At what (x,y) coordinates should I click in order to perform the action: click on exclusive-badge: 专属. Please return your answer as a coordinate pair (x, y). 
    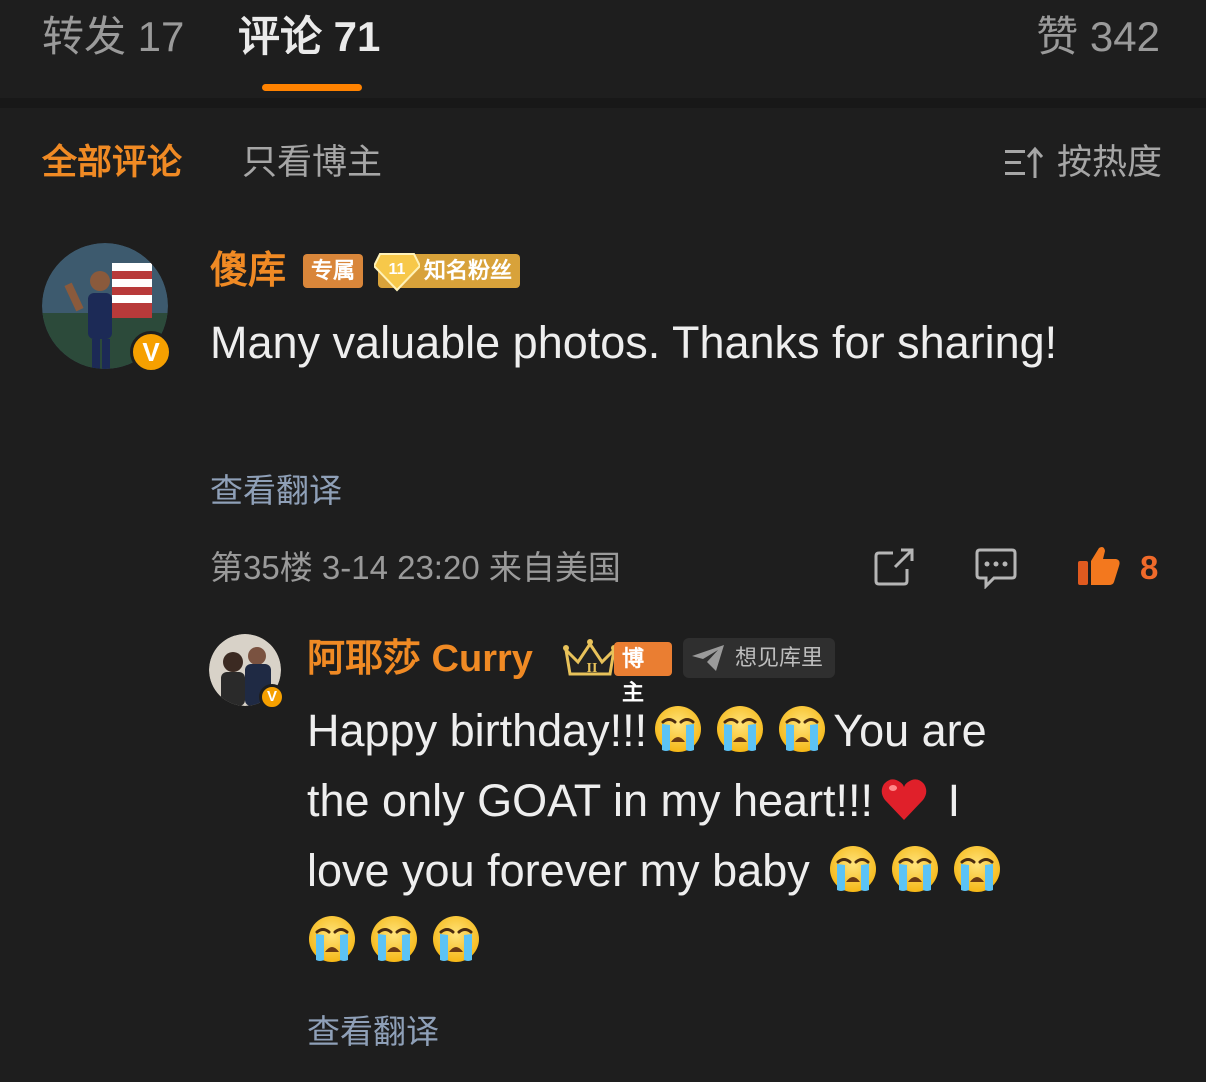
    Looking at the image, I should click on (333, 271).